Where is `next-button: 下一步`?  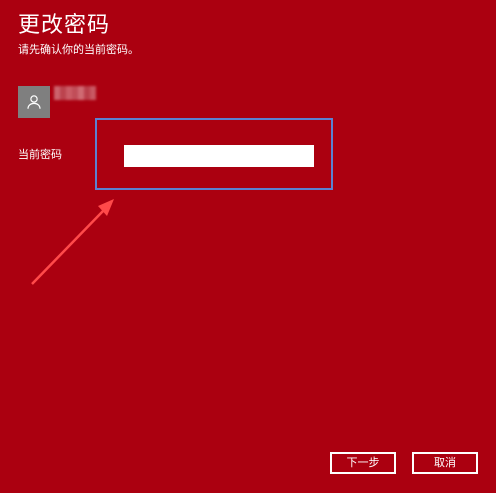 next-button: 下一步 is located at coordinates (363, 463).